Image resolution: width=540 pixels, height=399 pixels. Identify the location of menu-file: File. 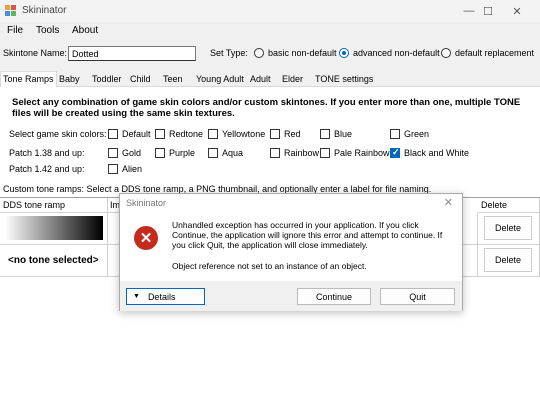
(15, 30).